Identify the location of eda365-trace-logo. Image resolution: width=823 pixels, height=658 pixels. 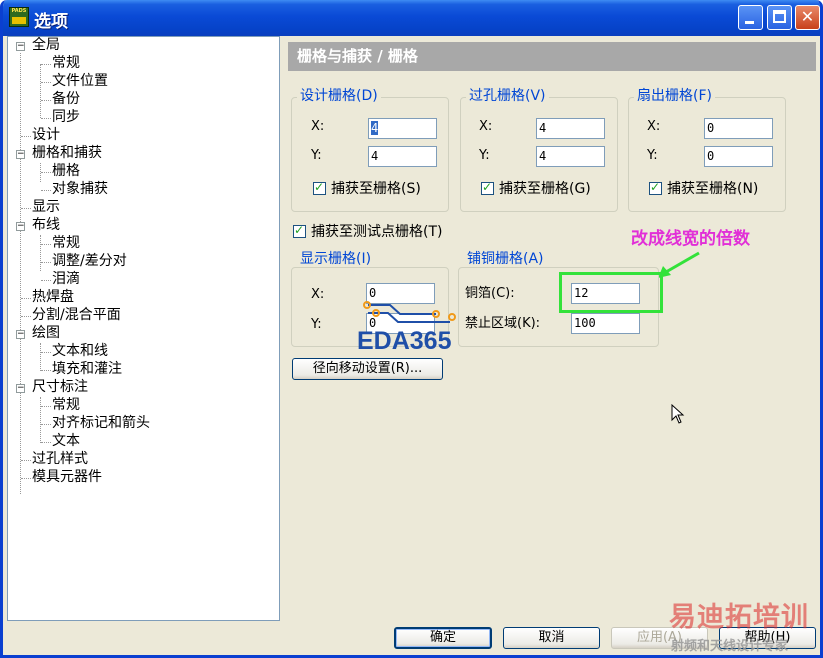
(409, 312).